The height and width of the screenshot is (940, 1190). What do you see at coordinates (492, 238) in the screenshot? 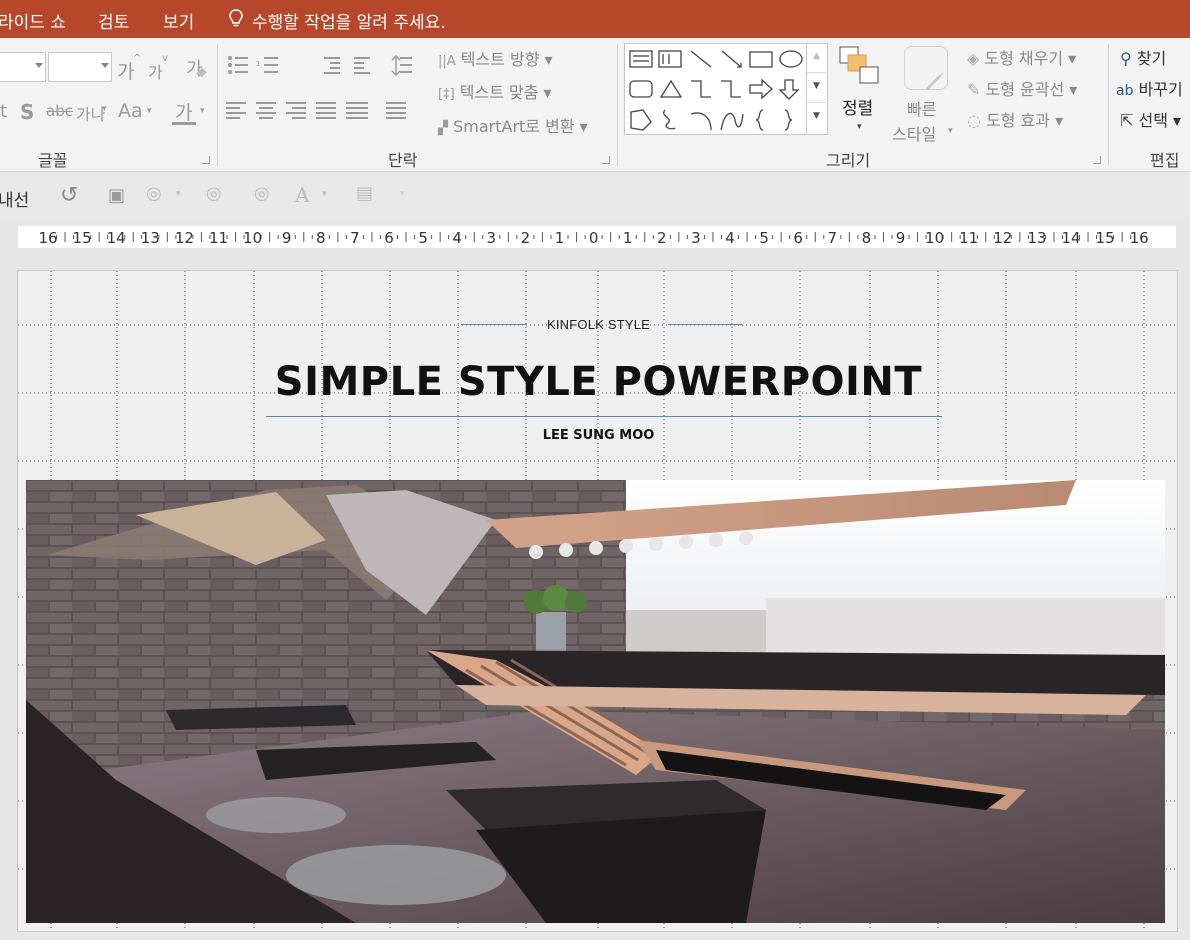
I see `ruler-tick-label: 3` at bounding box center [492, 238].